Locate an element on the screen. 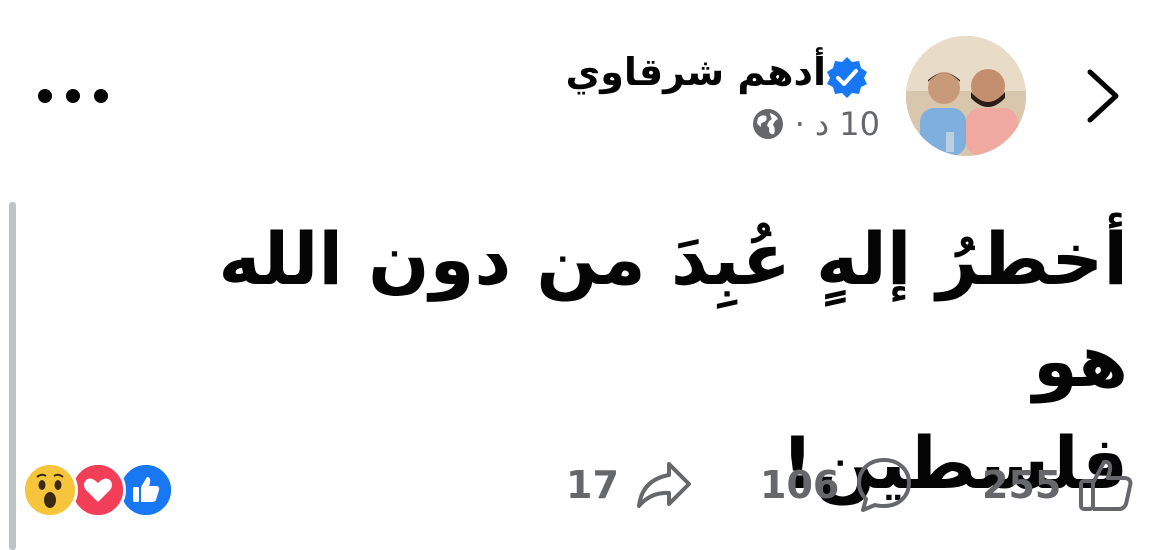 This screenshot has height=550, width=1170. like-count: 255 is located at coordinates (1022, 485).